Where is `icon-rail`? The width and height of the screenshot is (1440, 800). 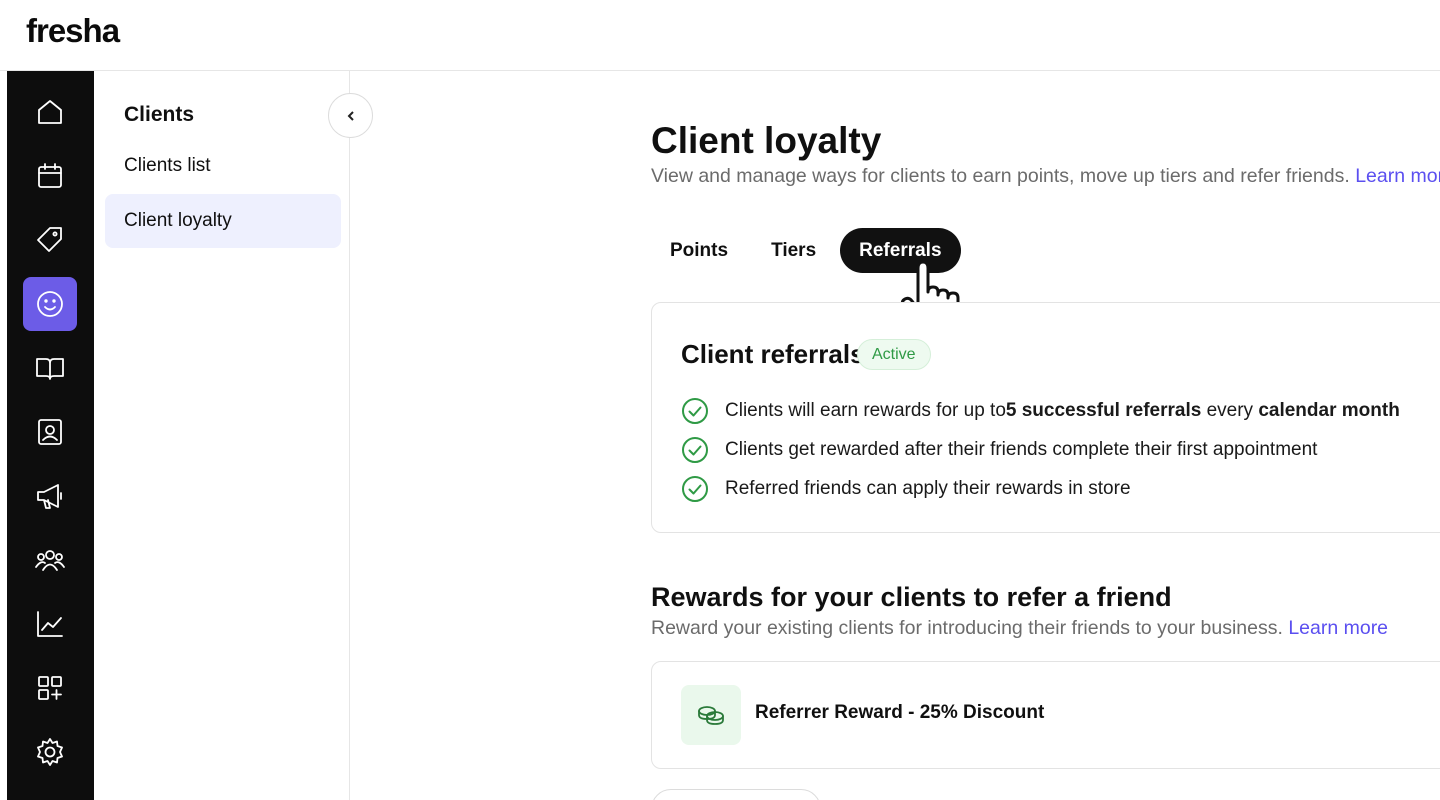 icon-rail is located at coordinates (50, 435).